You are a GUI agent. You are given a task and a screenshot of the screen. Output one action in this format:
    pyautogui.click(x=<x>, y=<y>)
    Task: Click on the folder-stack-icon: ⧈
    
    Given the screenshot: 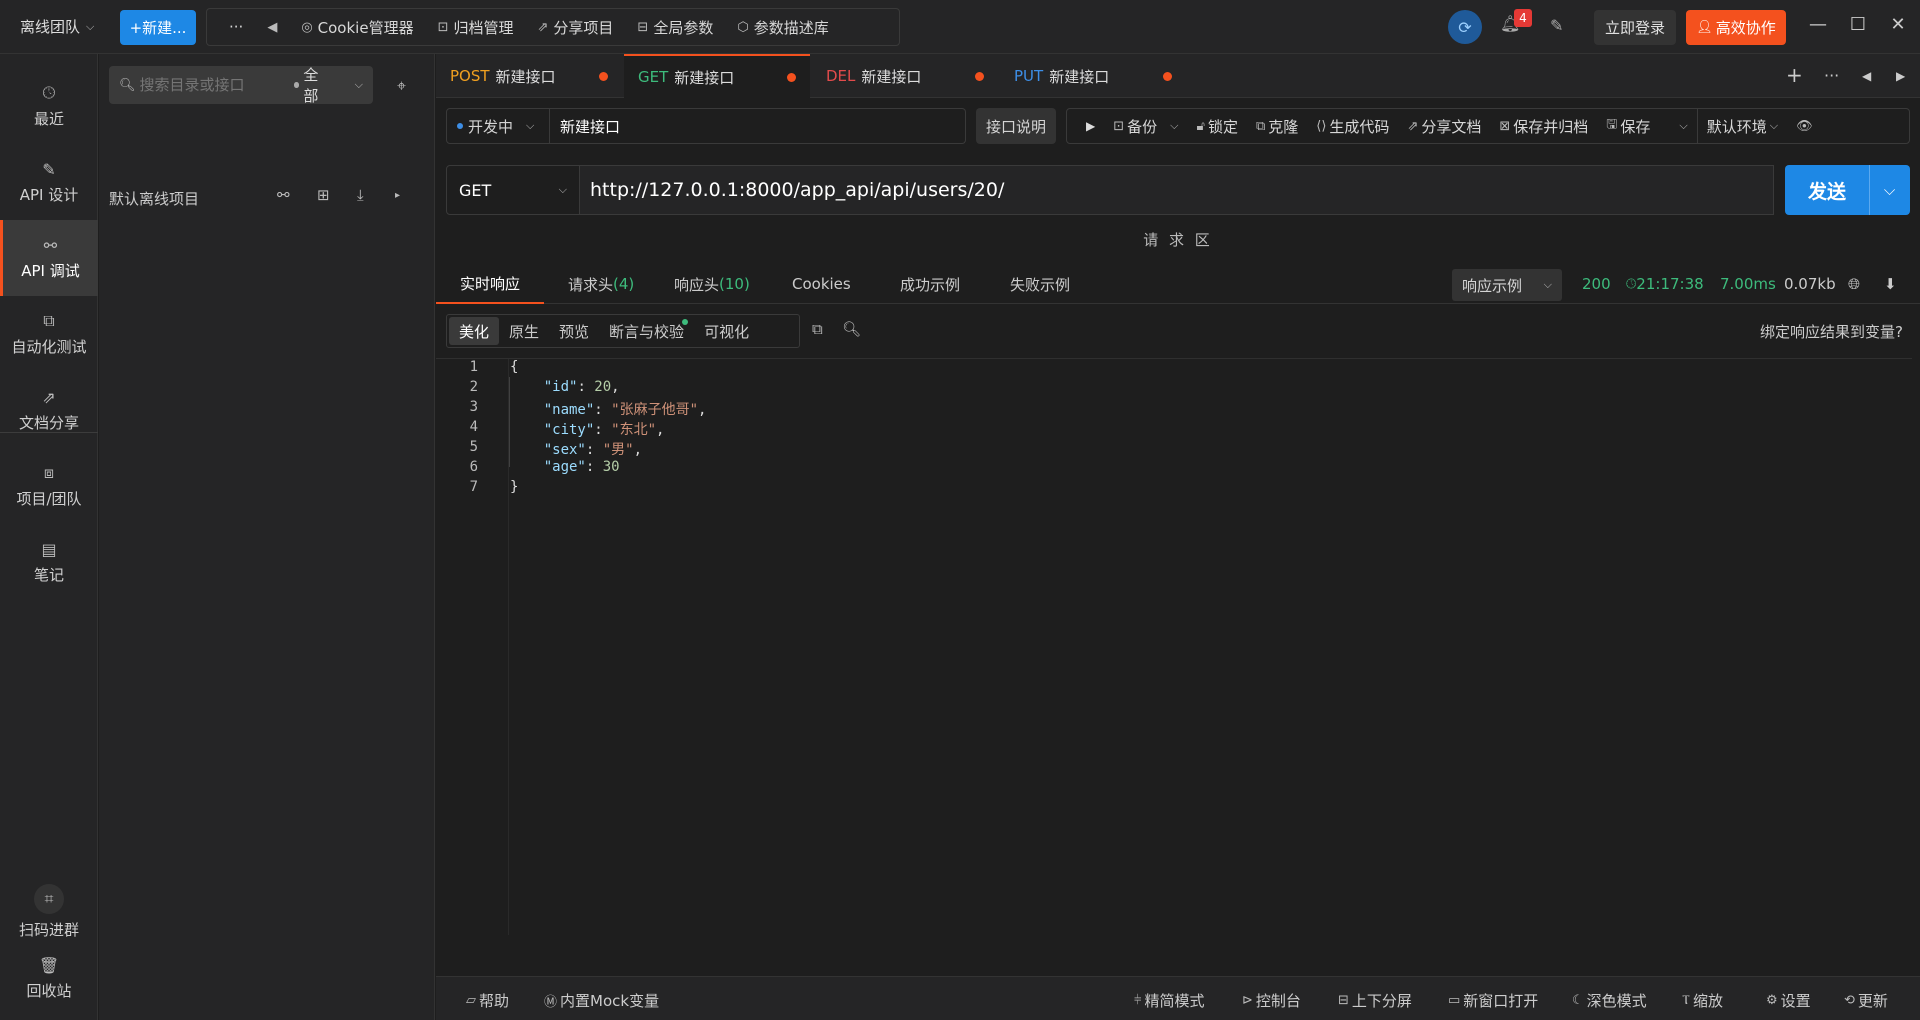 What is the action you would take?
    pyautogui.click(x=49, y=472)
    